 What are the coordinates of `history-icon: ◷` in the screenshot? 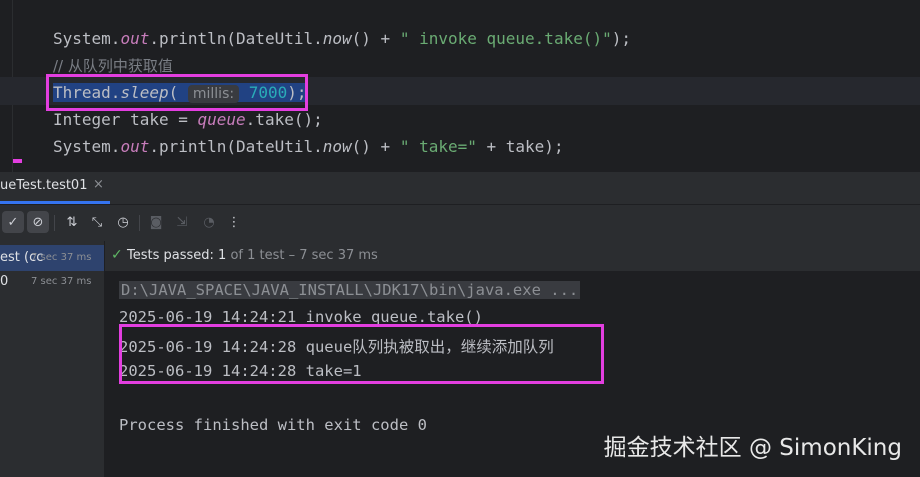 It's located at (123, 222).